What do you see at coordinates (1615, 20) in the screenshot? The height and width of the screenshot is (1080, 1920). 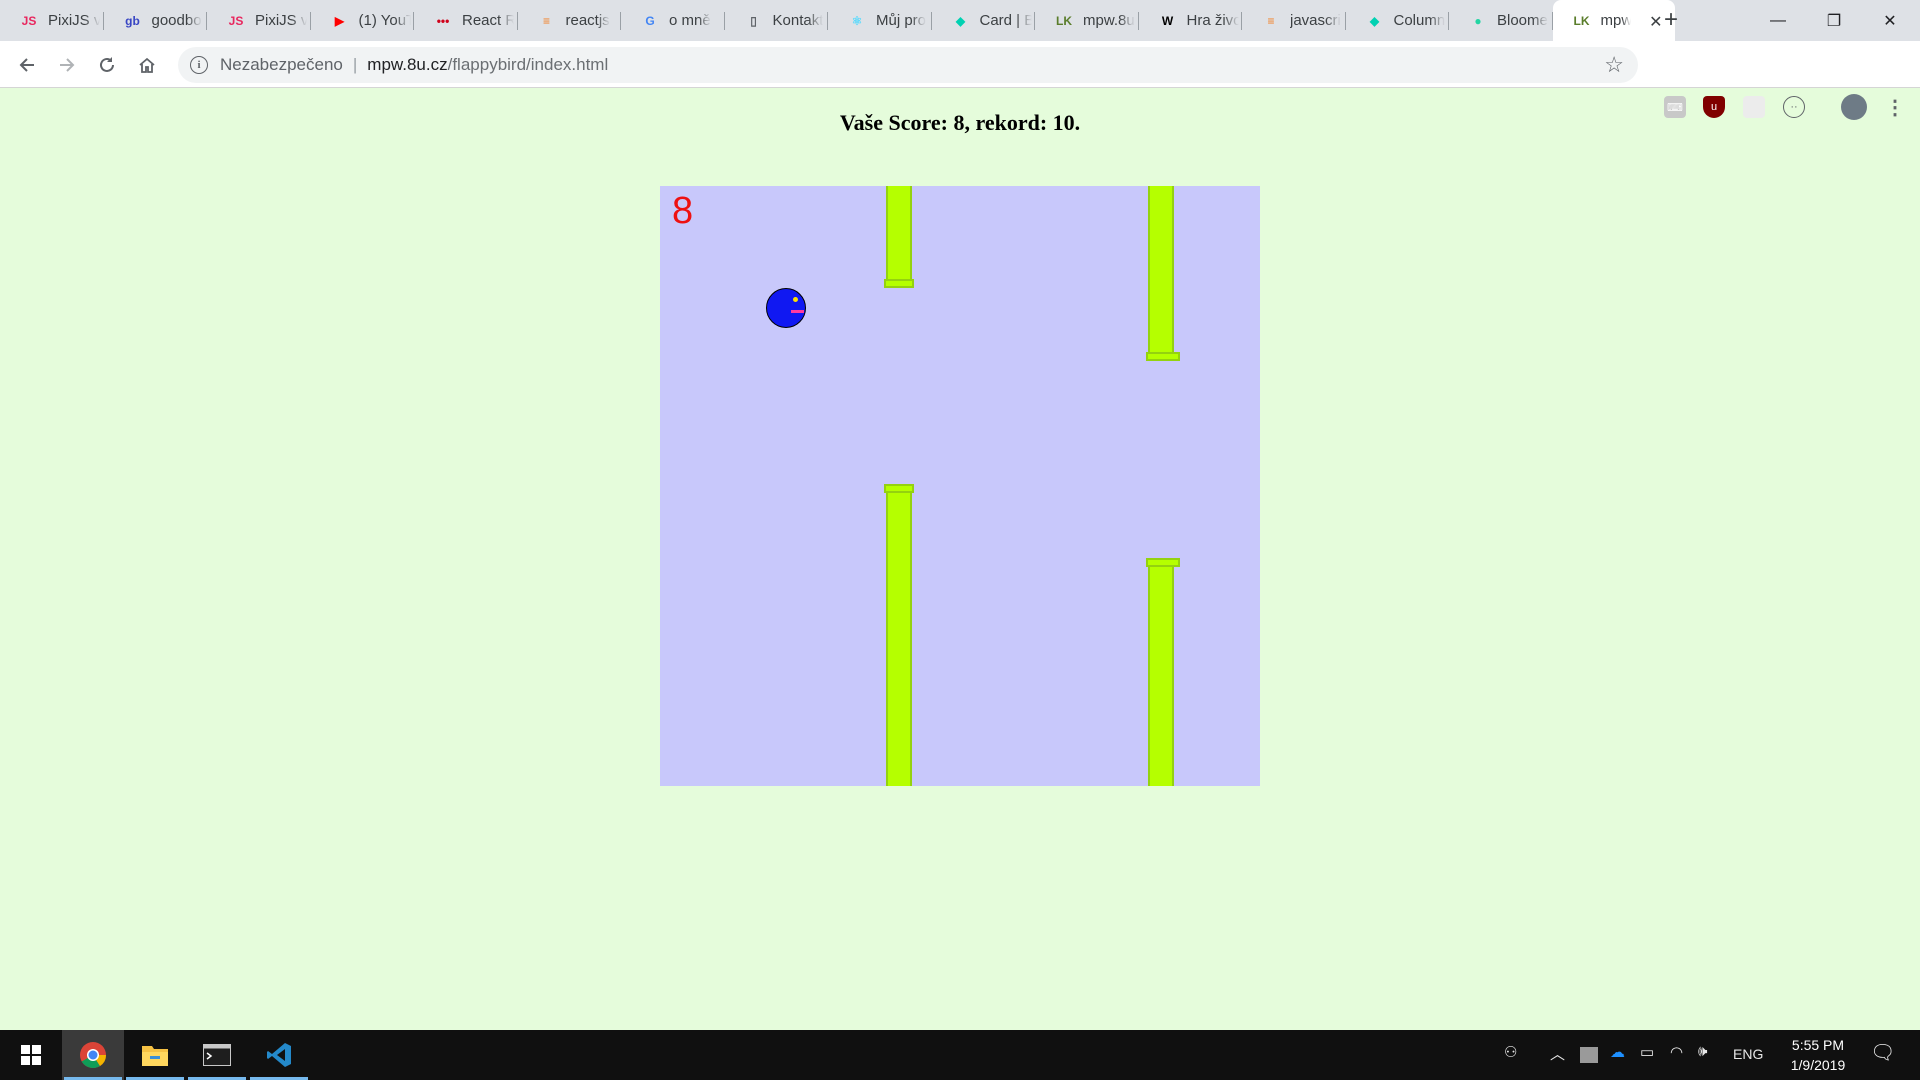 I see `tab-title: mpw` at bounding box center [1615, 20].